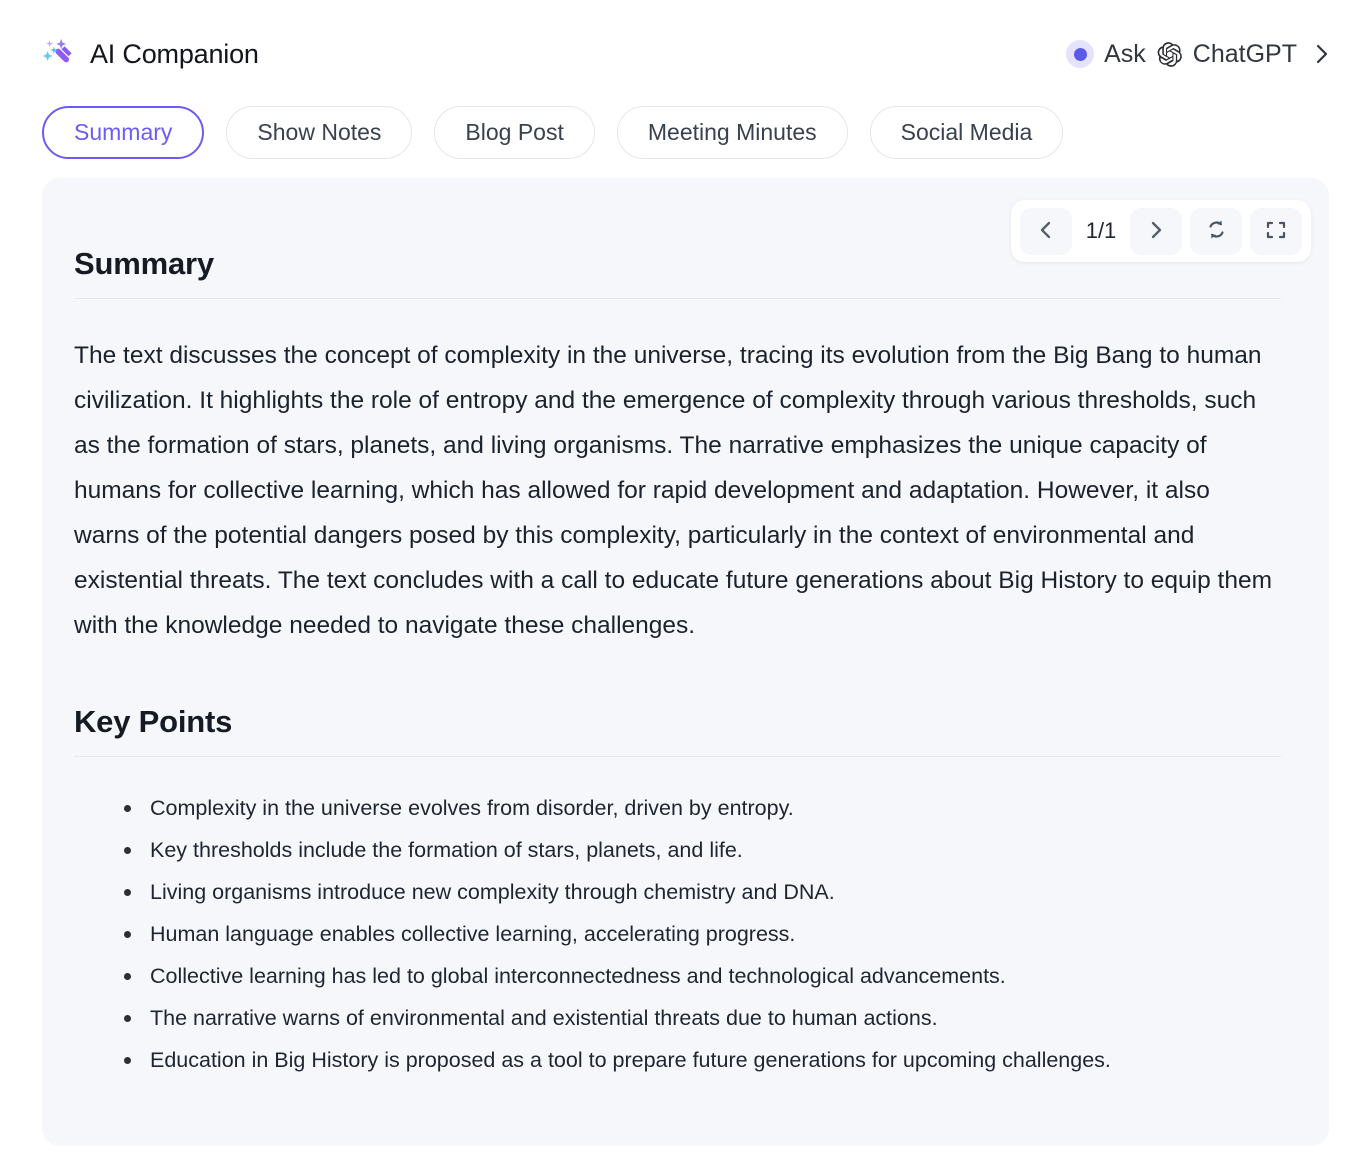 The image size is (1367, 1175). I want to click on ask-label: Ask, so click(1125, 53).